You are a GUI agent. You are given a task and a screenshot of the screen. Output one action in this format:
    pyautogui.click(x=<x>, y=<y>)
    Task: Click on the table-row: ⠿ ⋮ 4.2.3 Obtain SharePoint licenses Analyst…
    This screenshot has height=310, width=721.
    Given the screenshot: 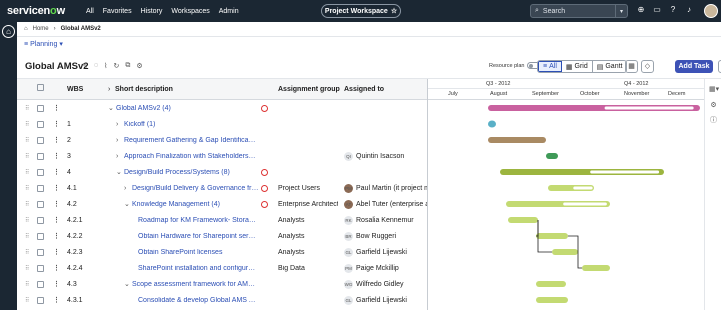 What is the action you would take?
    pyautogui.click(x=222, y=252)
    